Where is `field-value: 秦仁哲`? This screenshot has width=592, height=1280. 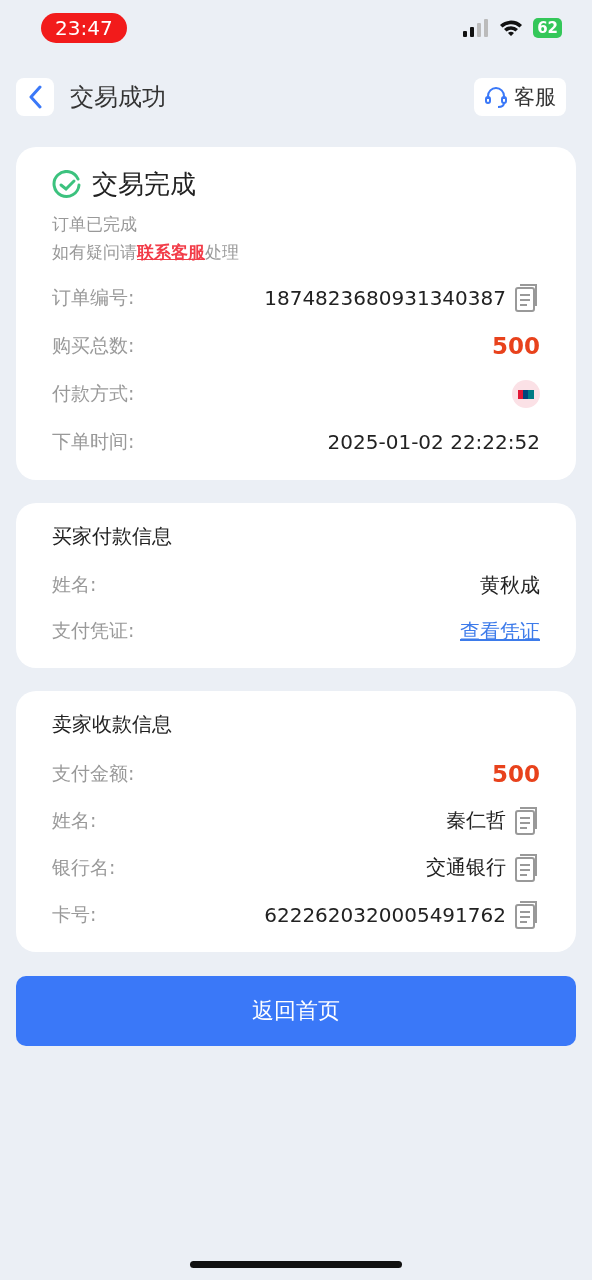
field-value: 秦仁哲 is located at coordinates (476, 820).